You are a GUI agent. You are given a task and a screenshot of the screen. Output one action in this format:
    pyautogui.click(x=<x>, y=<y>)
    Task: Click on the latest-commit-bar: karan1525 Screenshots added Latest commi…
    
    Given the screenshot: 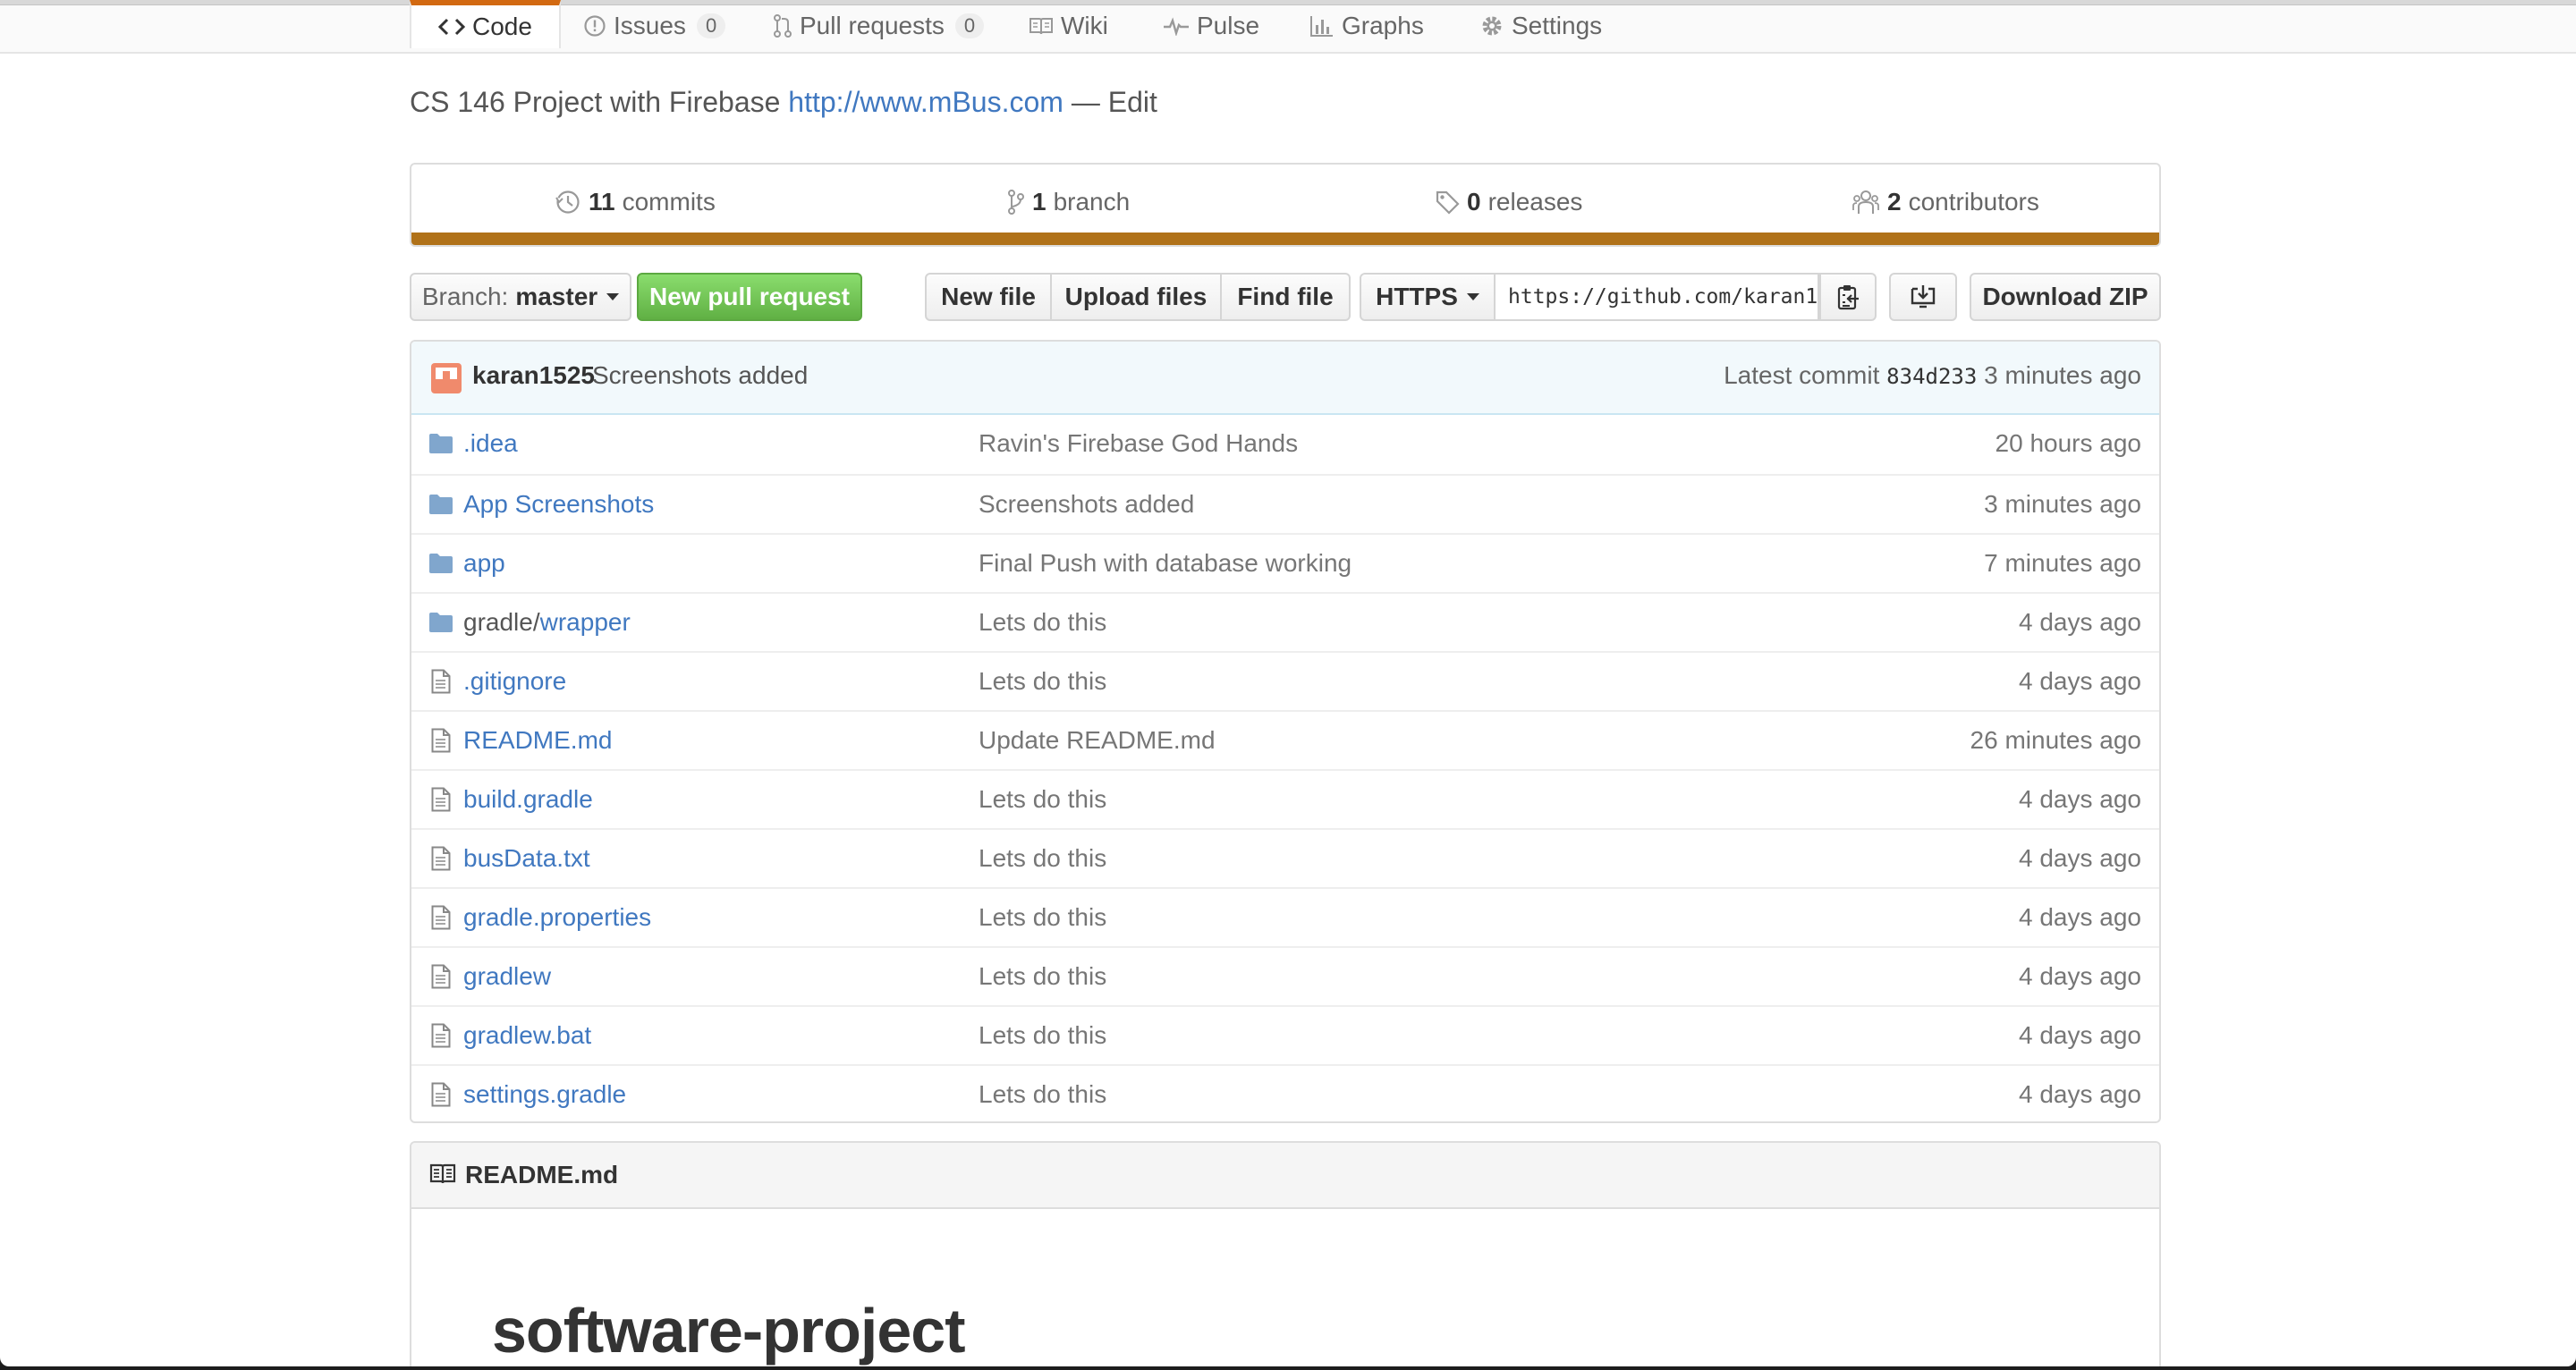 What is the action you would take?
    pyautogui.click(x=1285, y=378)
    